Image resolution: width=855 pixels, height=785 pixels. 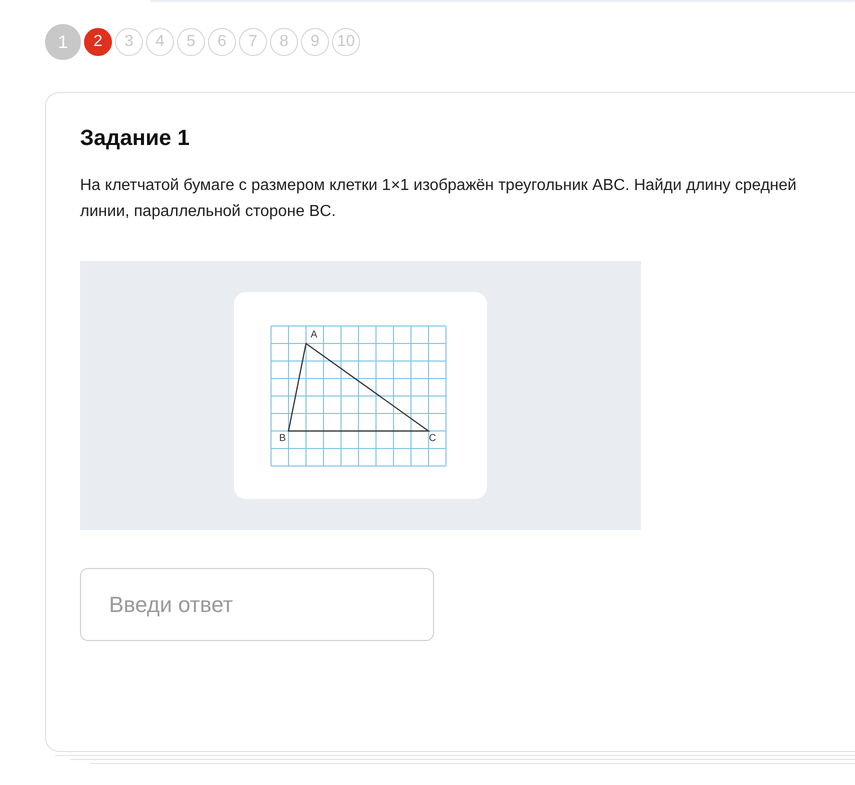 What do you see at coordinates (360, 396) in the screenshot?
I see `triangle-grid-drawing: A B C` at bounding box center [360, 396].